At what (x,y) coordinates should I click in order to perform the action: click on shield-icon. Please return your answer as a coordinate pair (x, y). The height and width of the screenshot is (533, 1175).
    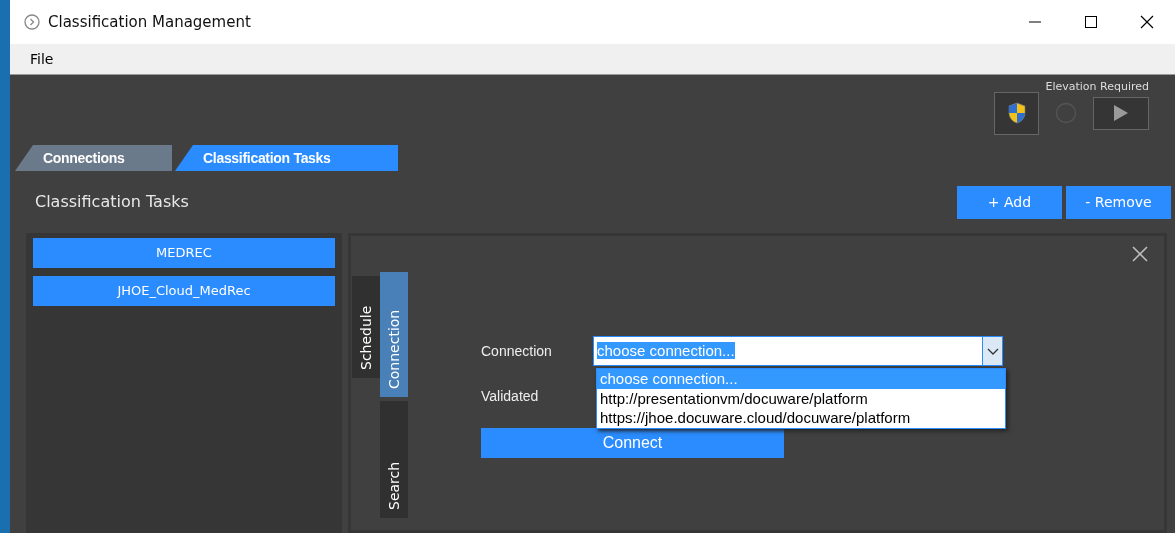
    Looking at the image, I should click on (1016, 113).